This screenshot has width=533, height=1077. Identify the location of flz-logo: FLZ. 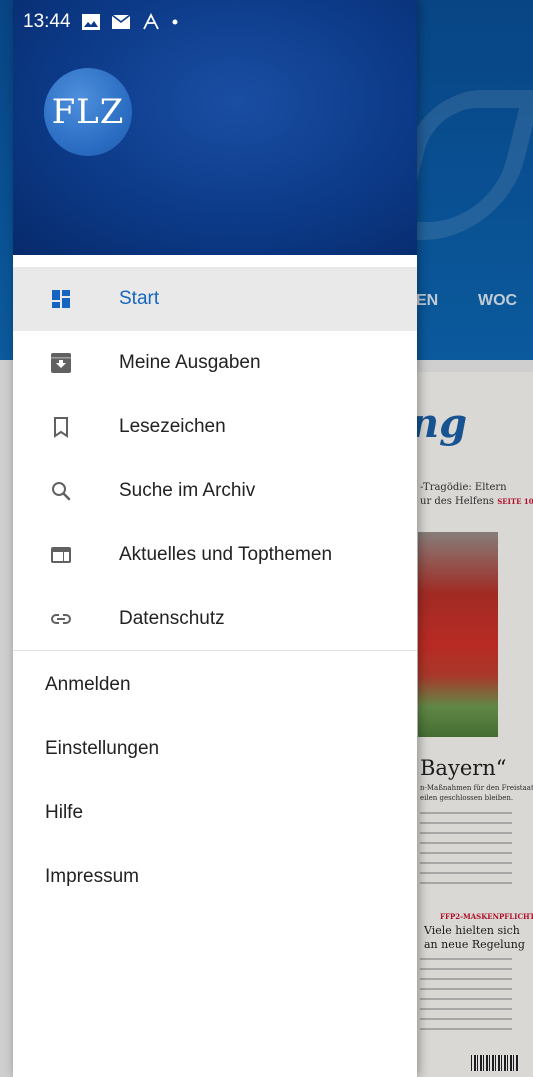
(88, 112).